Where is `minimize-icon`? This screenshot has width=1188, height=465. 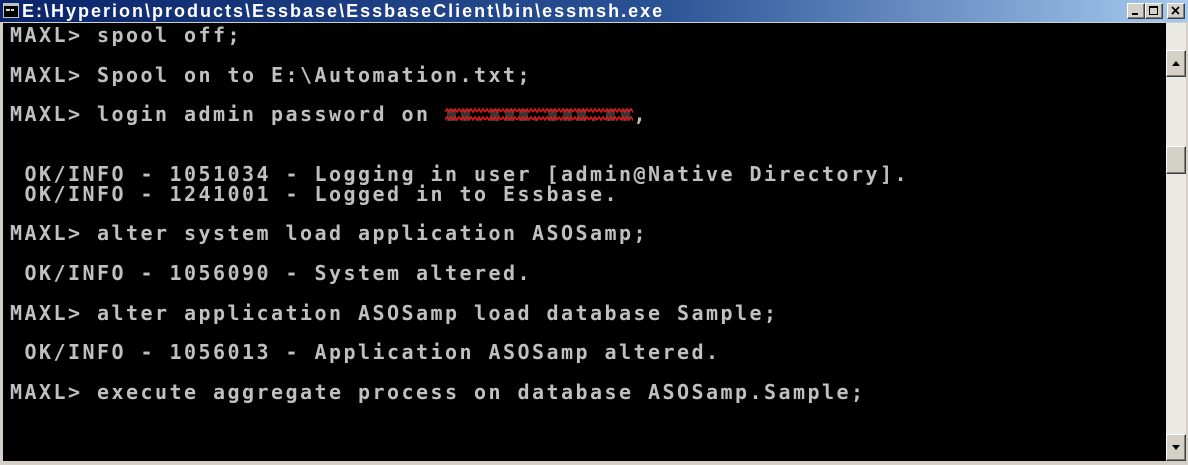 minimize-icon is located at coordinates (1135, 14).